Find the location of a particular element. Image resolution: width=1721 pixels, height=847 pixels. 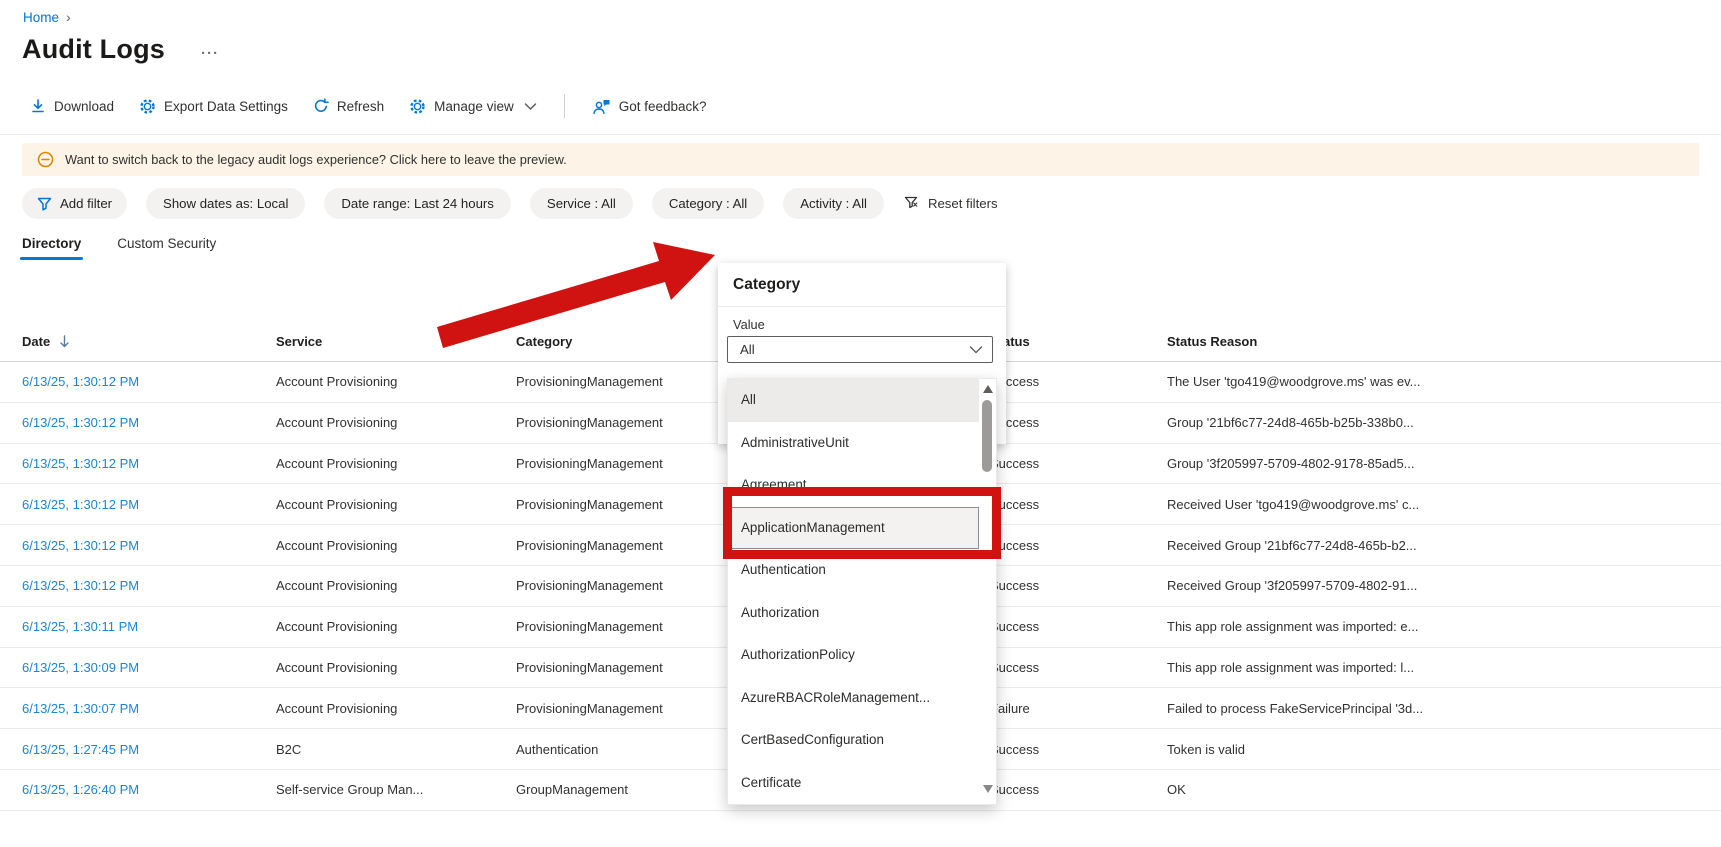

category-option: Authorization is located at coordinates (853, 613).